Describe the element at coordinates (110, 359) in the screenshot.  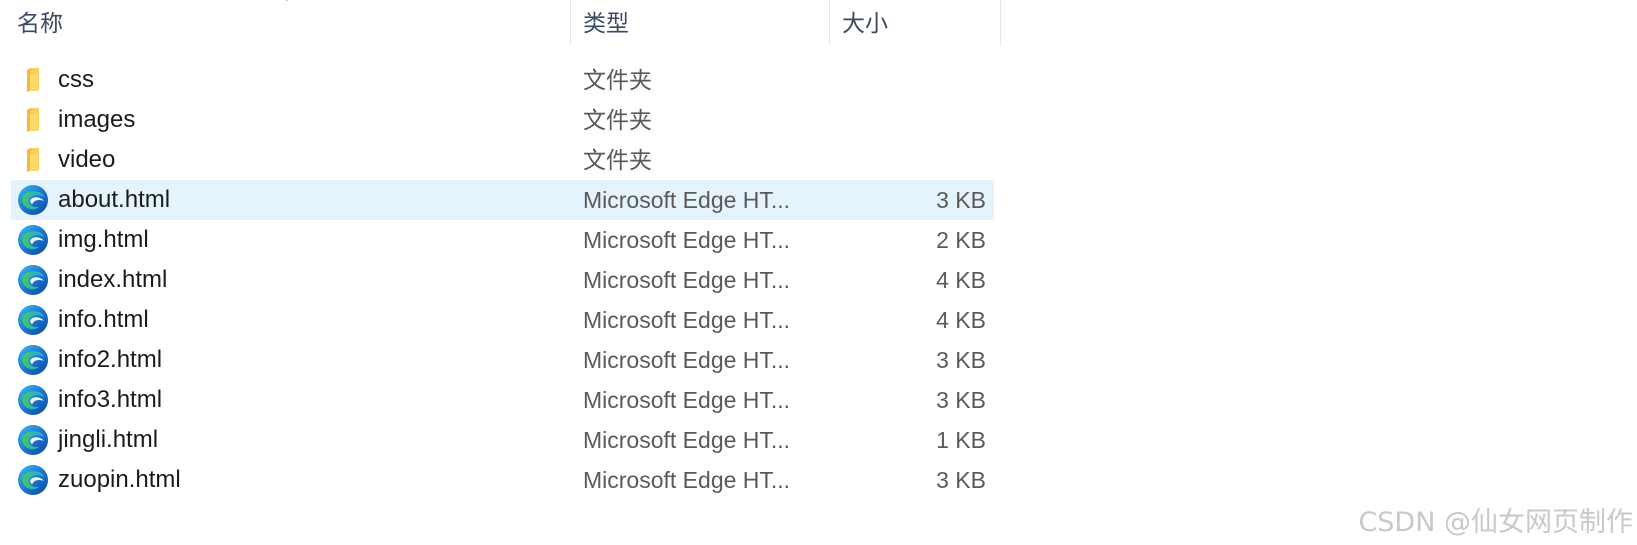
I see `file-name: info2.html` at that location.